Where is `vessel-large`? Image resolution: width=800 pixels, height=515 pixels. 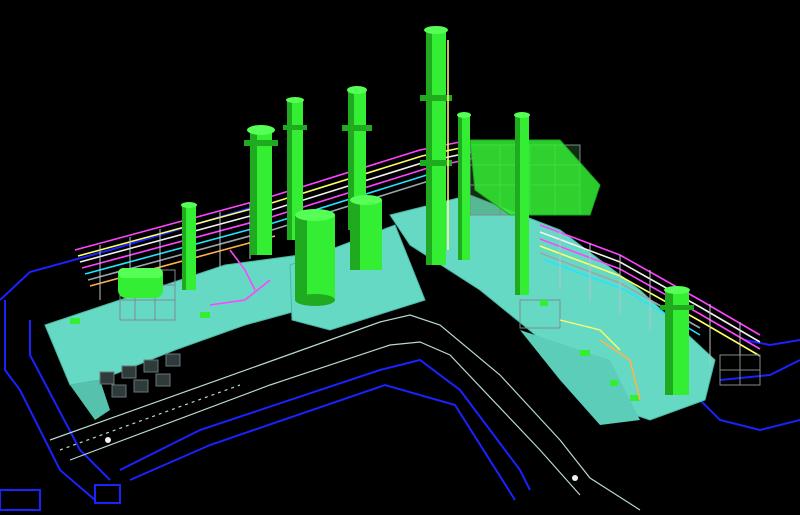 vessel-large is located at coordinates (315, 257).